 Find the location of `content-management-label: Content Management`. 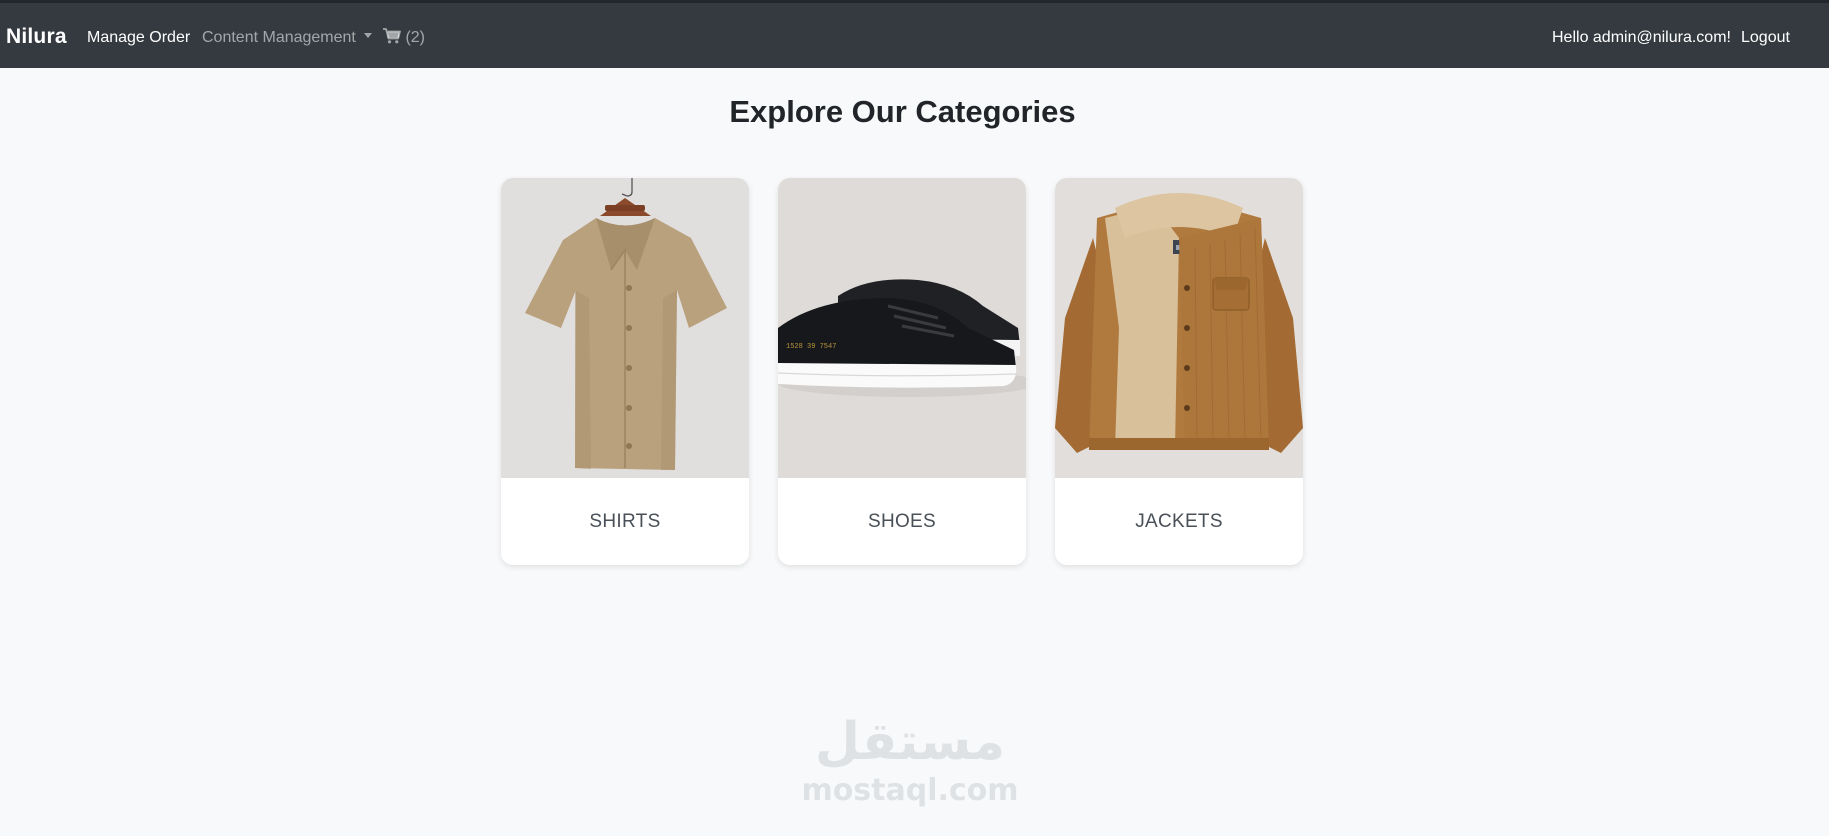

content-management-label: Content Management is located at coordinates (279, 37).